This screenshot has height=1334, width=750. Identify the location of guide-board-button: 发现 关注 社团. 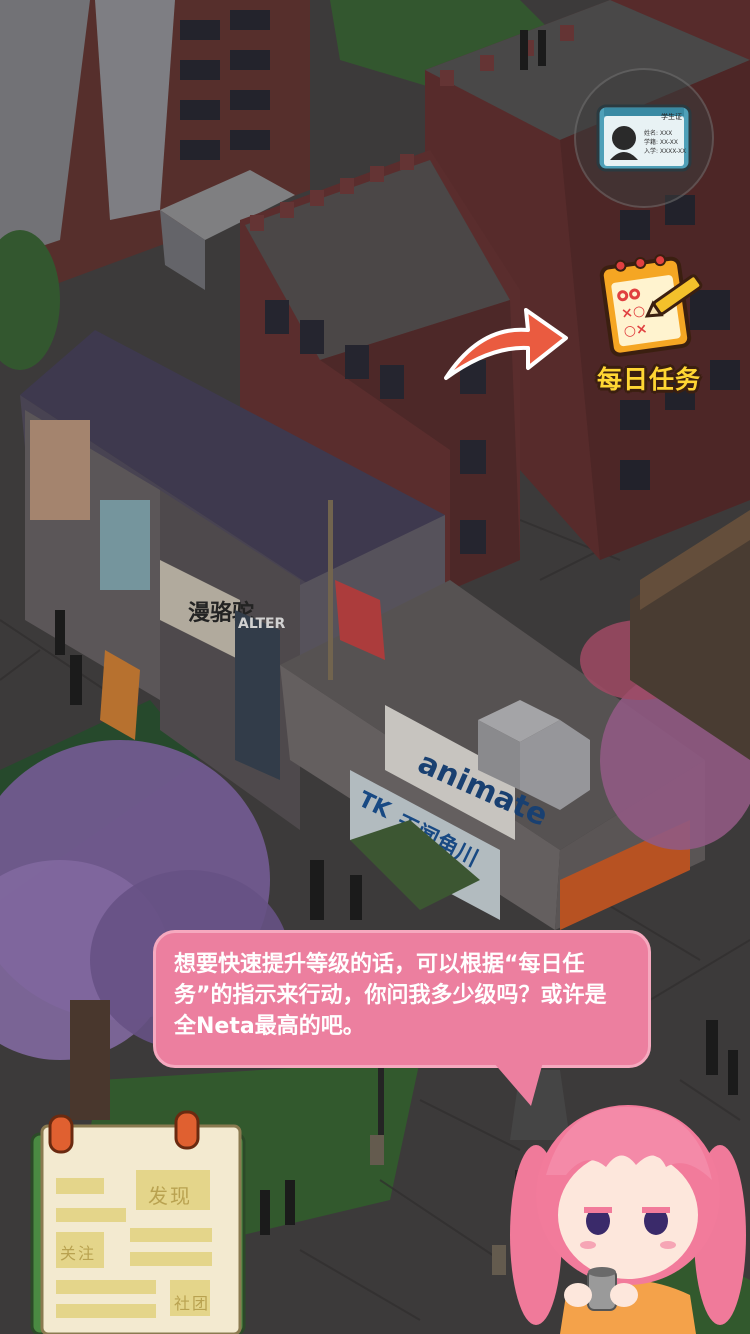
(139, 1221).